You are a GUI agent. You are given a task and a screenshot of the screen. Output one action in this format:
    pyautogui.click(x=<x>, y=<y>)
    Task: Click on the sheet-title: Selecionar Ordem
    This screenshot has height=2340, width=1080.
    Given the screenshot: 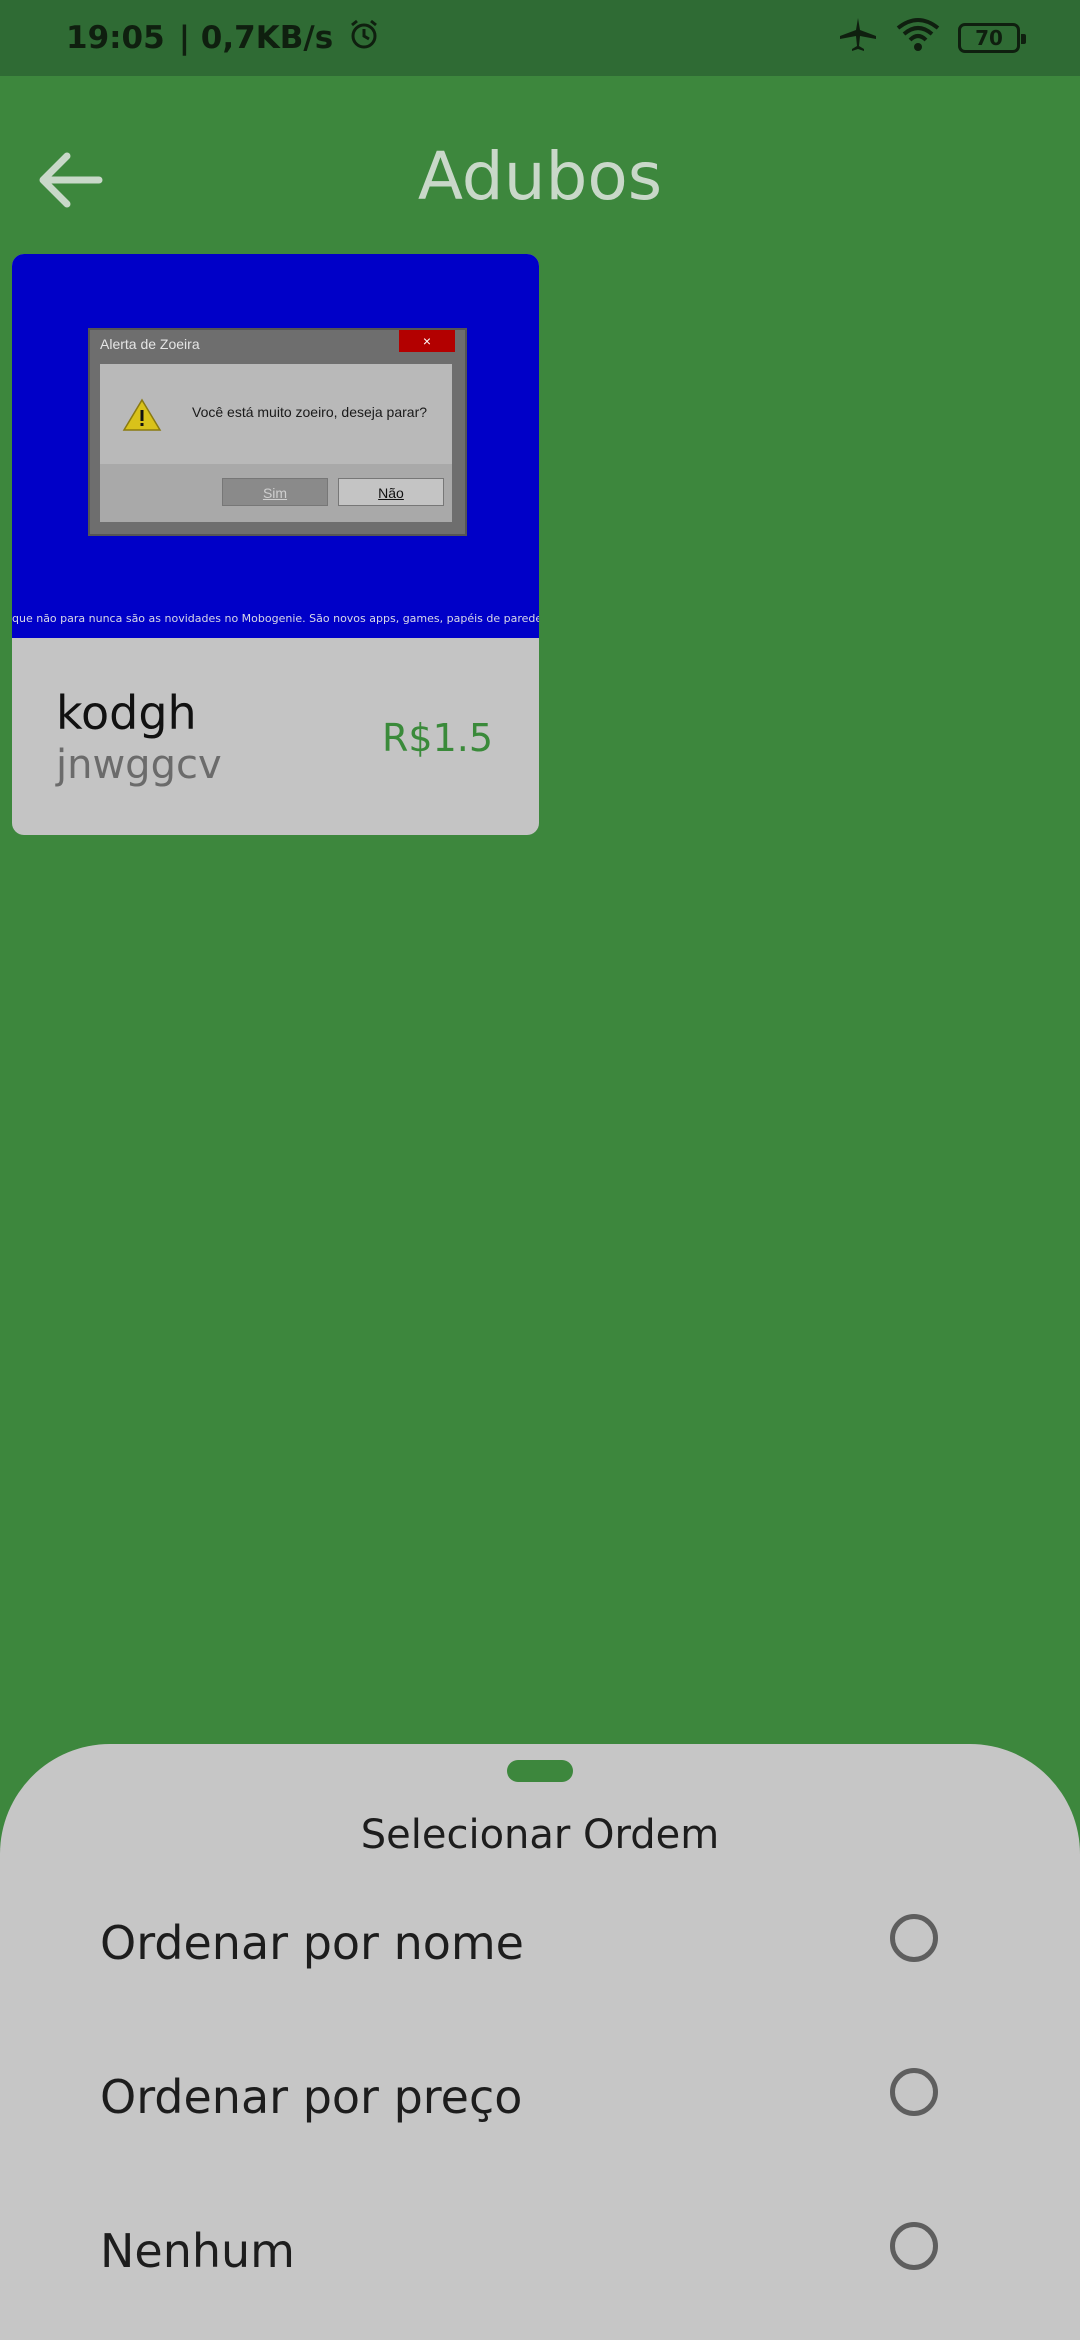 What is the action you would take?
    pyautogui.click(x=540, y=1835)
    